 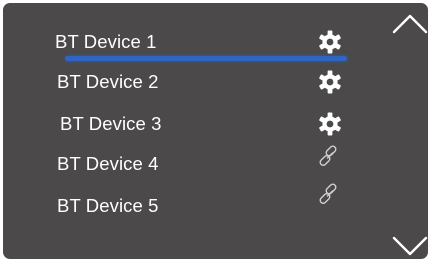 What do you see at coordinates (111, 123) in the screenshot?
I see `device-label: BT Device 3` at bounding box center [111, 123].